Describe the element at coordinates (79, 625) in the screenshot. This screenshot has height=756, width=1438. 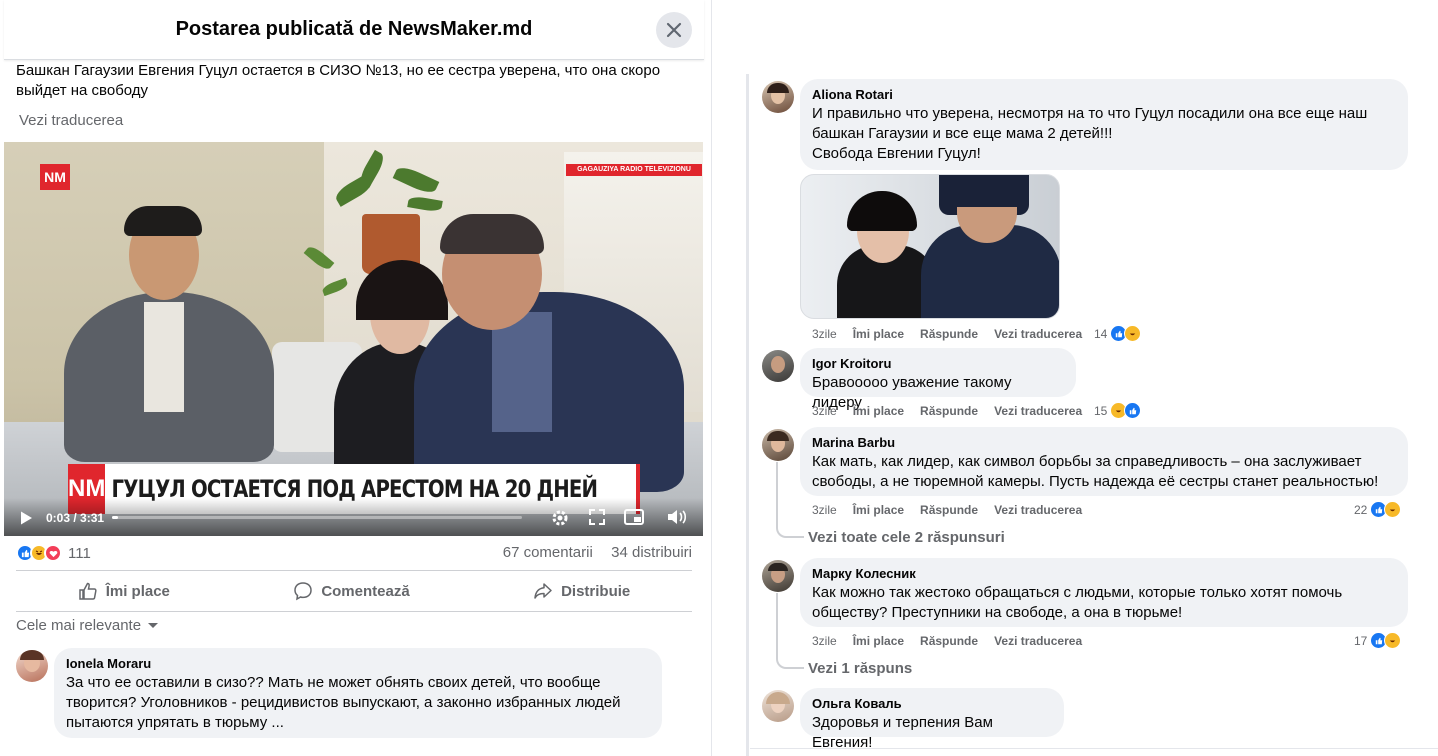
I see `sort-label: Cele mai relevante` at that location.